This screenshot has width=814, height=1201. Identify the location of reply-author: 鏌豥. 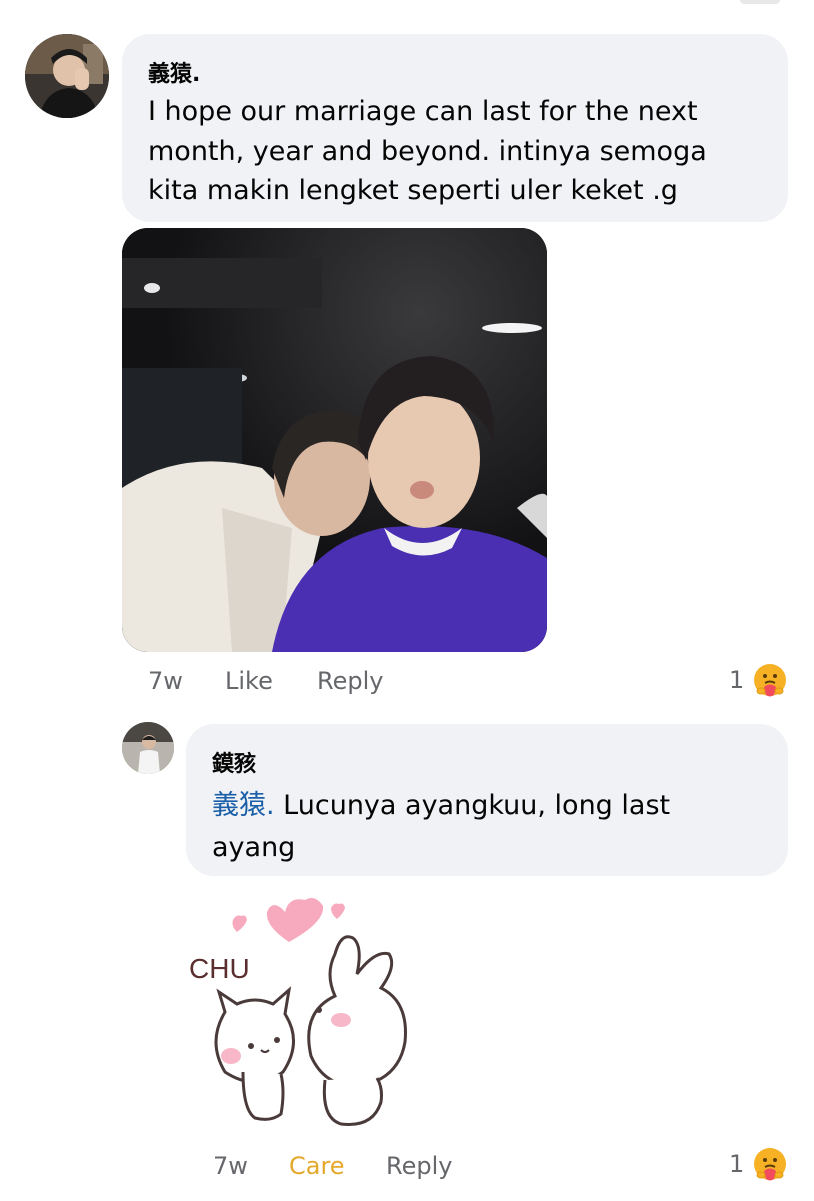
(234, 762).